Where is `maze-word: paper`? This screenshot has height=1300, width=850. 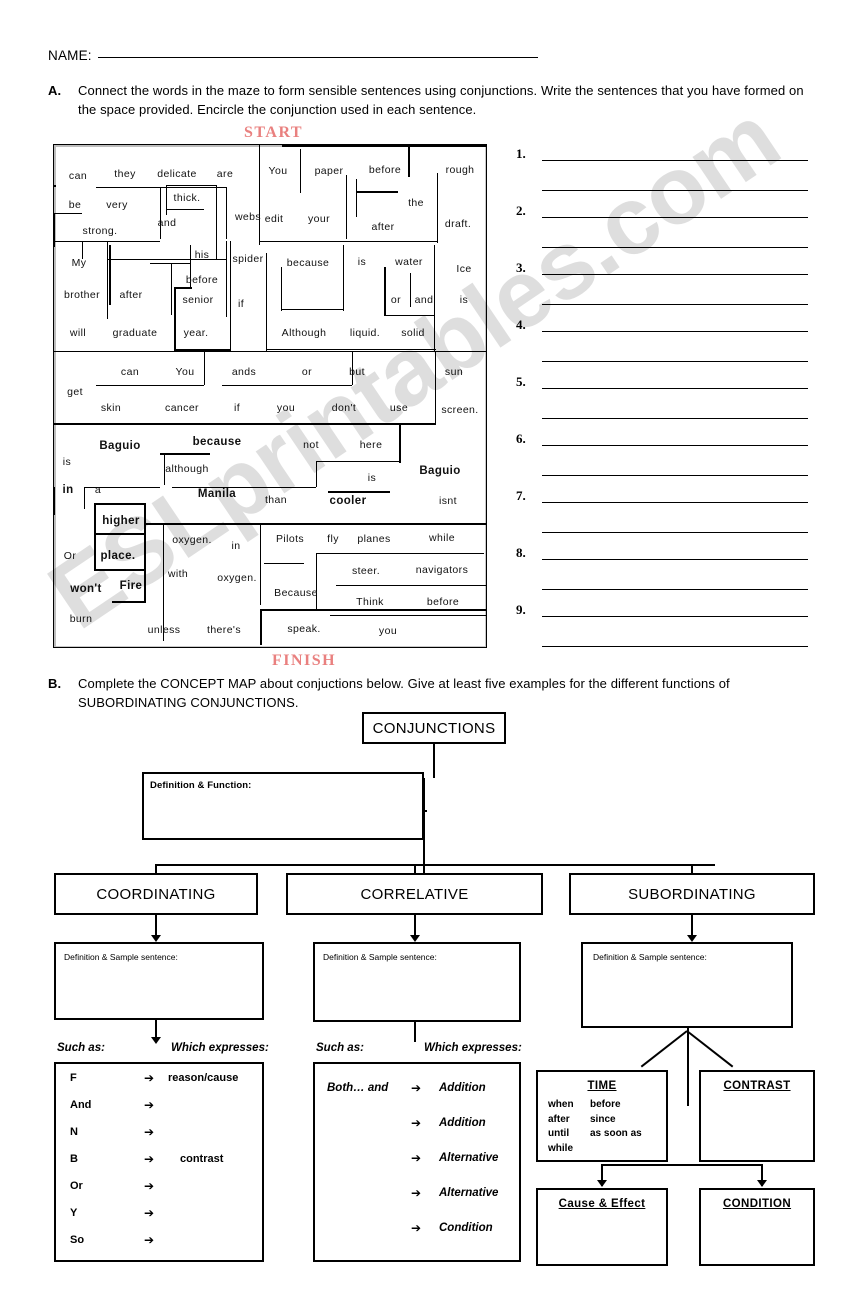
maze-word: paper is located at coordinates (329, 171).